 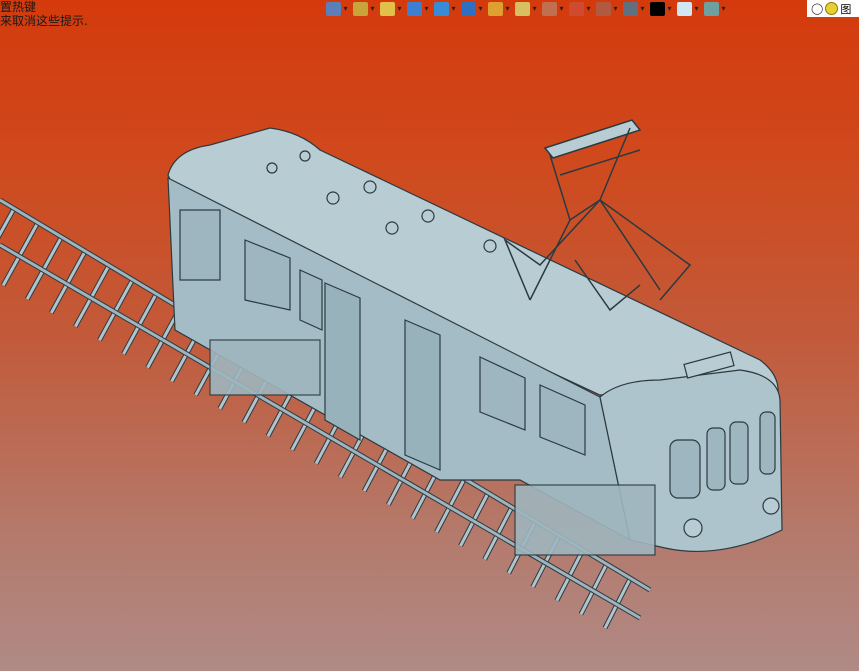 I want to click on sketch-pen-icon, so click(x=387, y=8).